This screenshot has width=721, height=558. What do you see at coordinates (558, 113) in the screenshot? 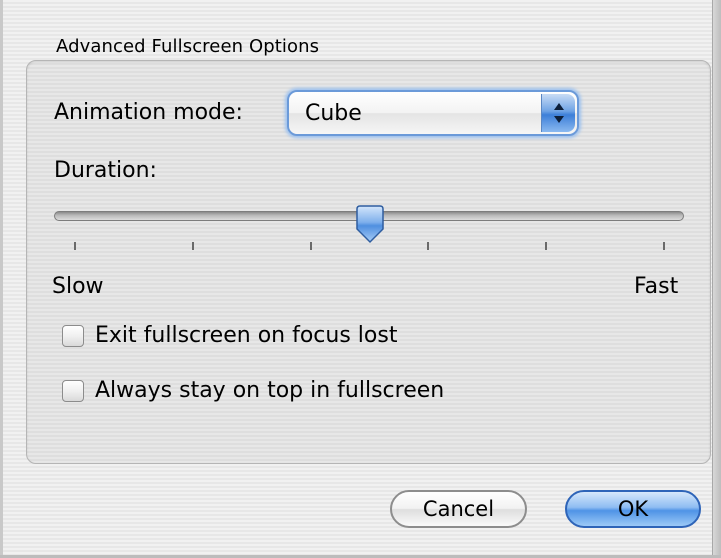
I see `popup-arrows-icon` at bounding box center [558, 113].